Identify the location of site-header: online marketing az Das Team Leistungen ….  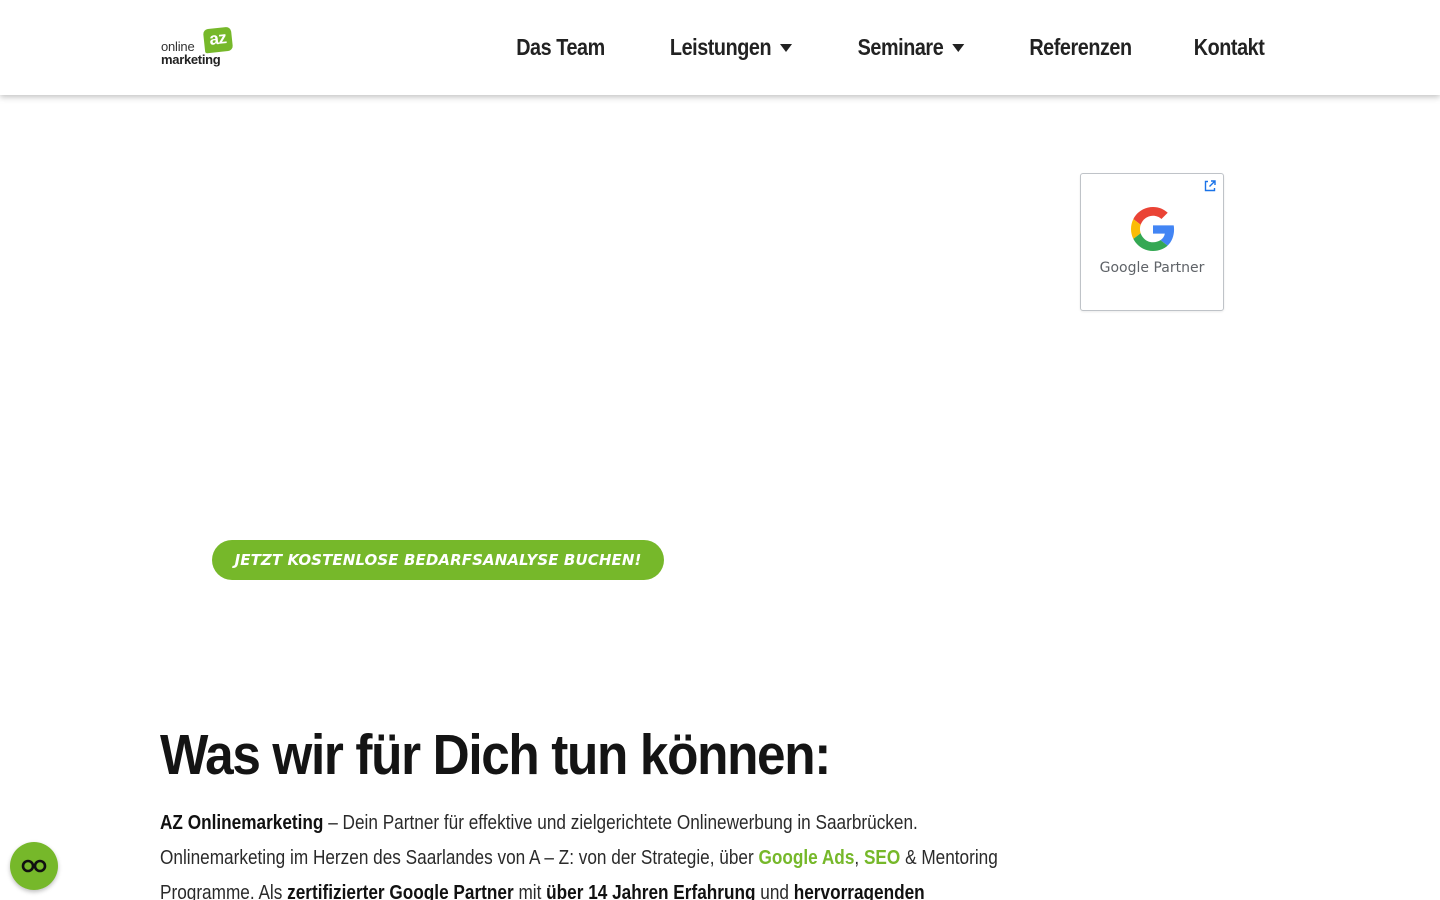
(720, 47).